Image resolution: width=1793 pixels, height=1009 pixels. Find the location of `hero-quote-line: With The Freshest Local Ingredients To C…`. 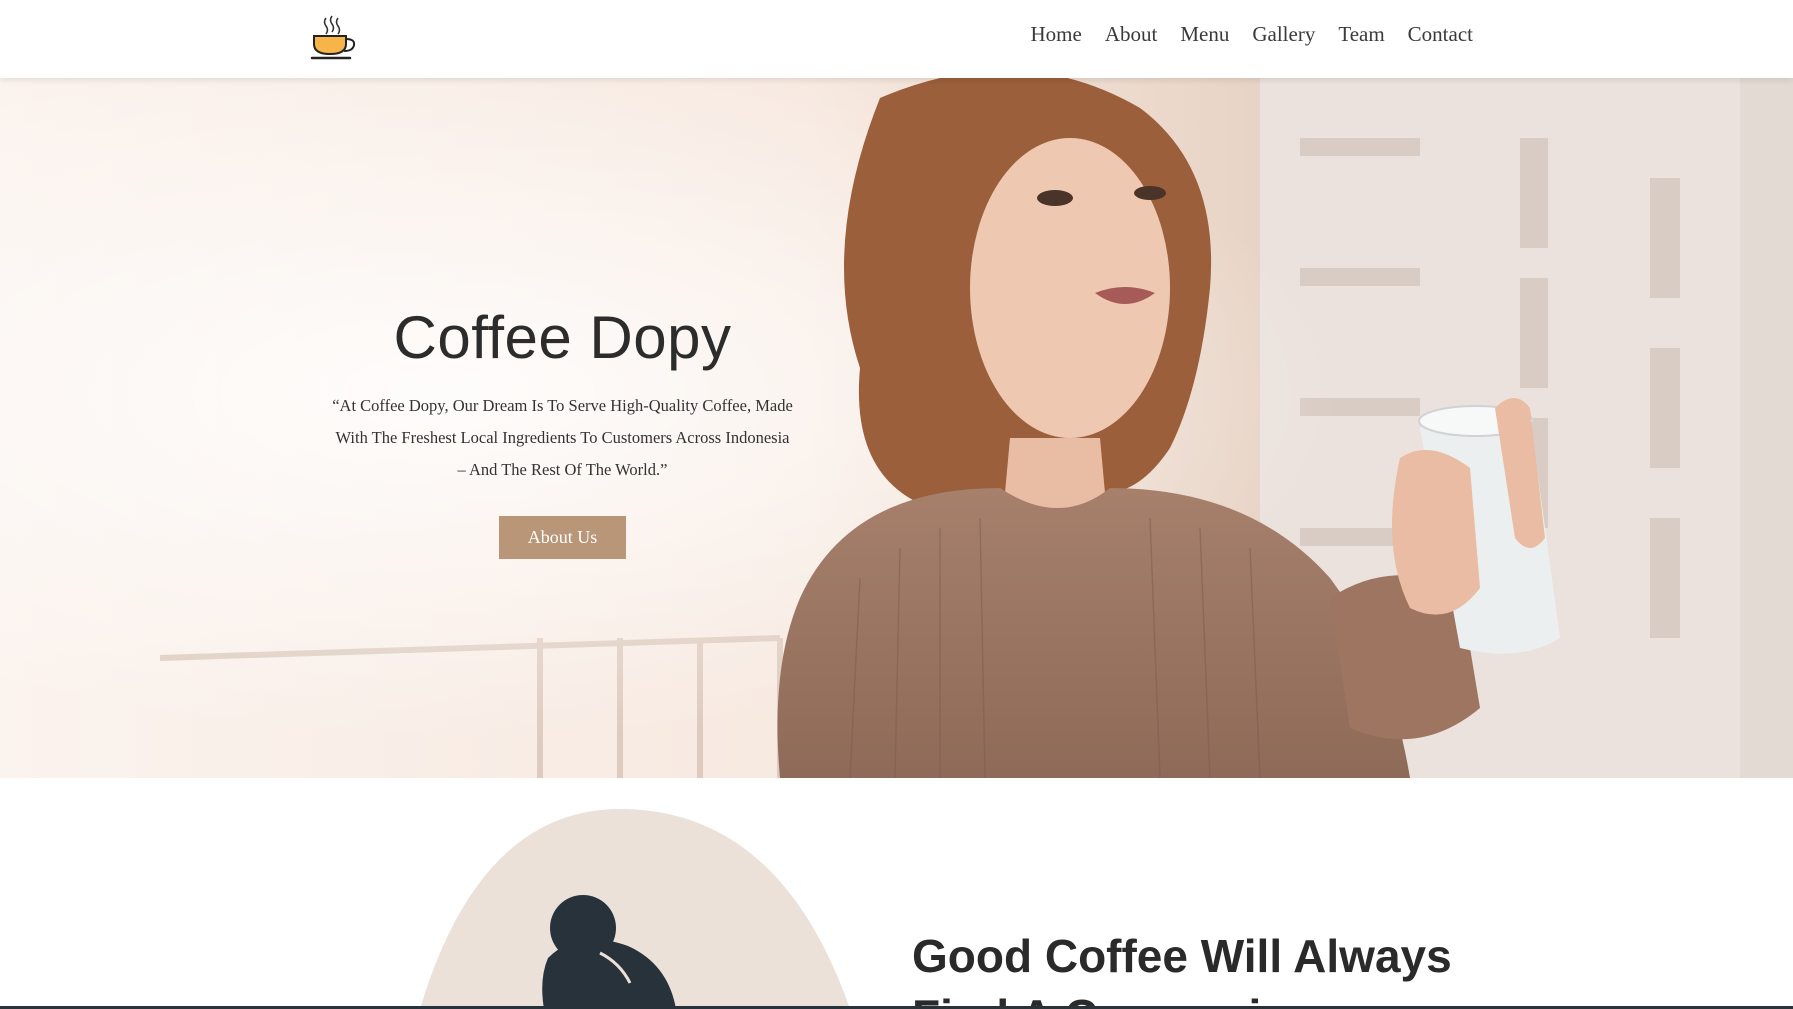

hero-quote-line: With The Freshest Local Ingredients To C… is located at coordinates (562, 437).